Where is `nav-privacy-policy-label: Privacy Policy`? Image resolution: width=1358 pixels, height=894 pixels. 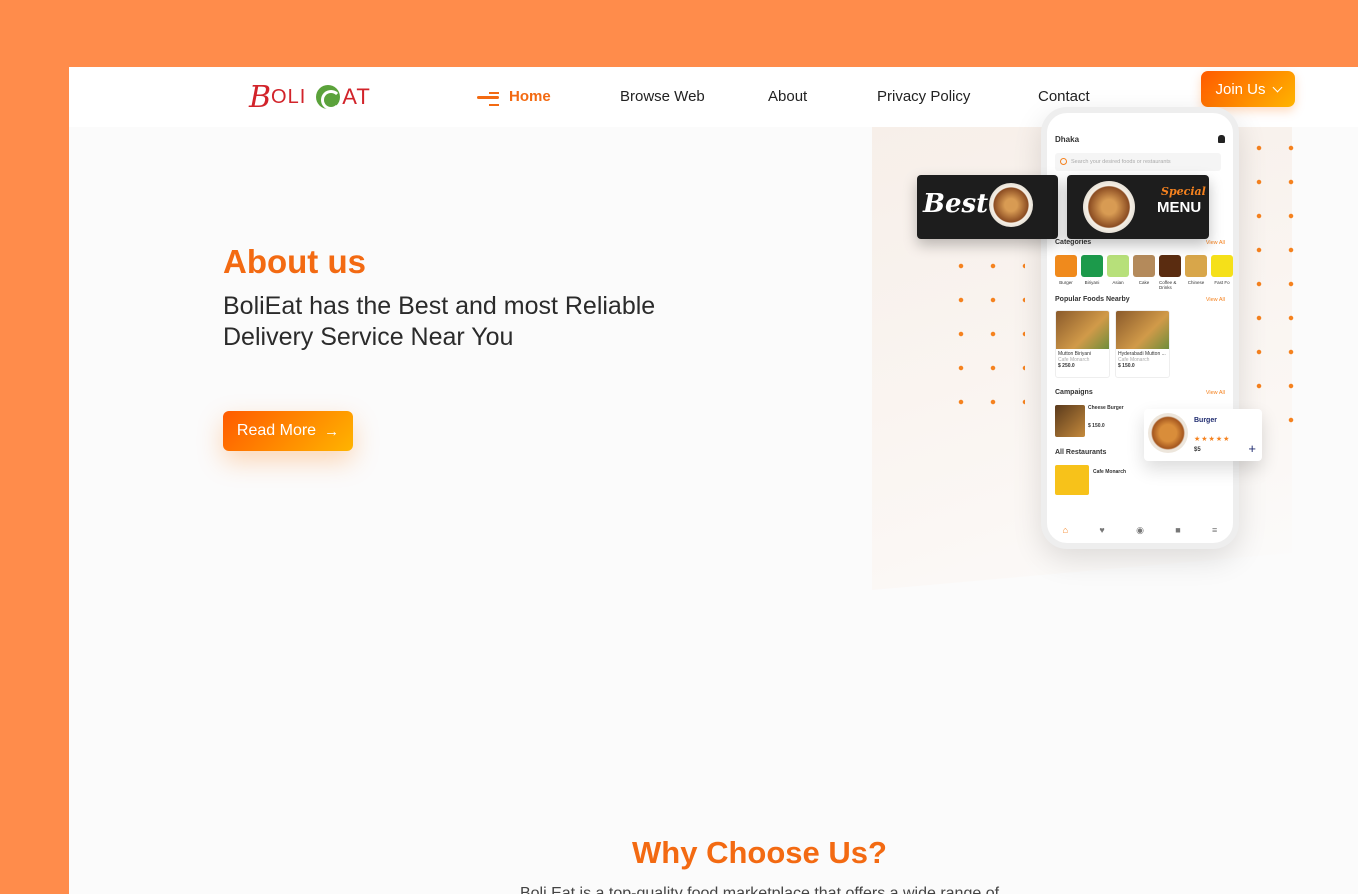 nav-privacy-policy-label: Privacy Policy is located at coordinates (924, 96).